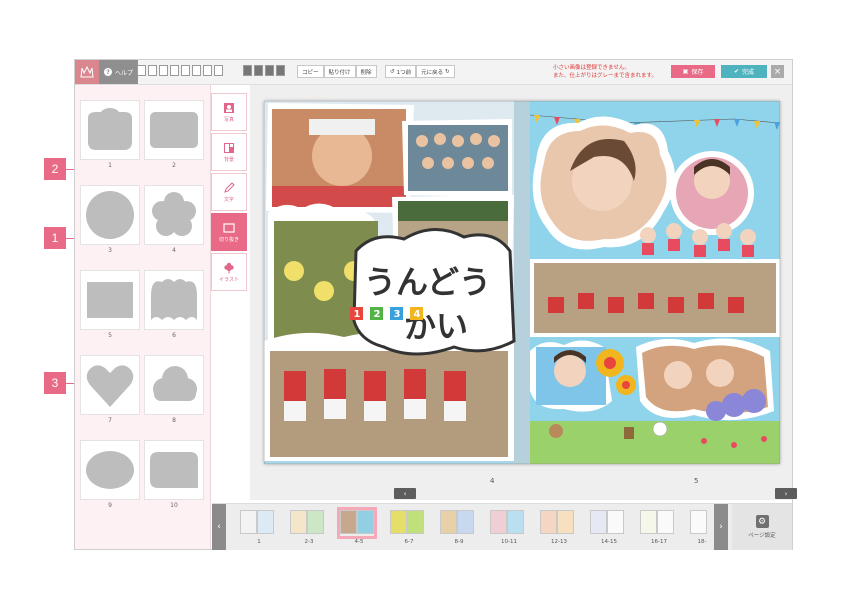 This screenshot has height=595, width=842. I want to click on save-button: ▣ 保存, so click(693, 71).